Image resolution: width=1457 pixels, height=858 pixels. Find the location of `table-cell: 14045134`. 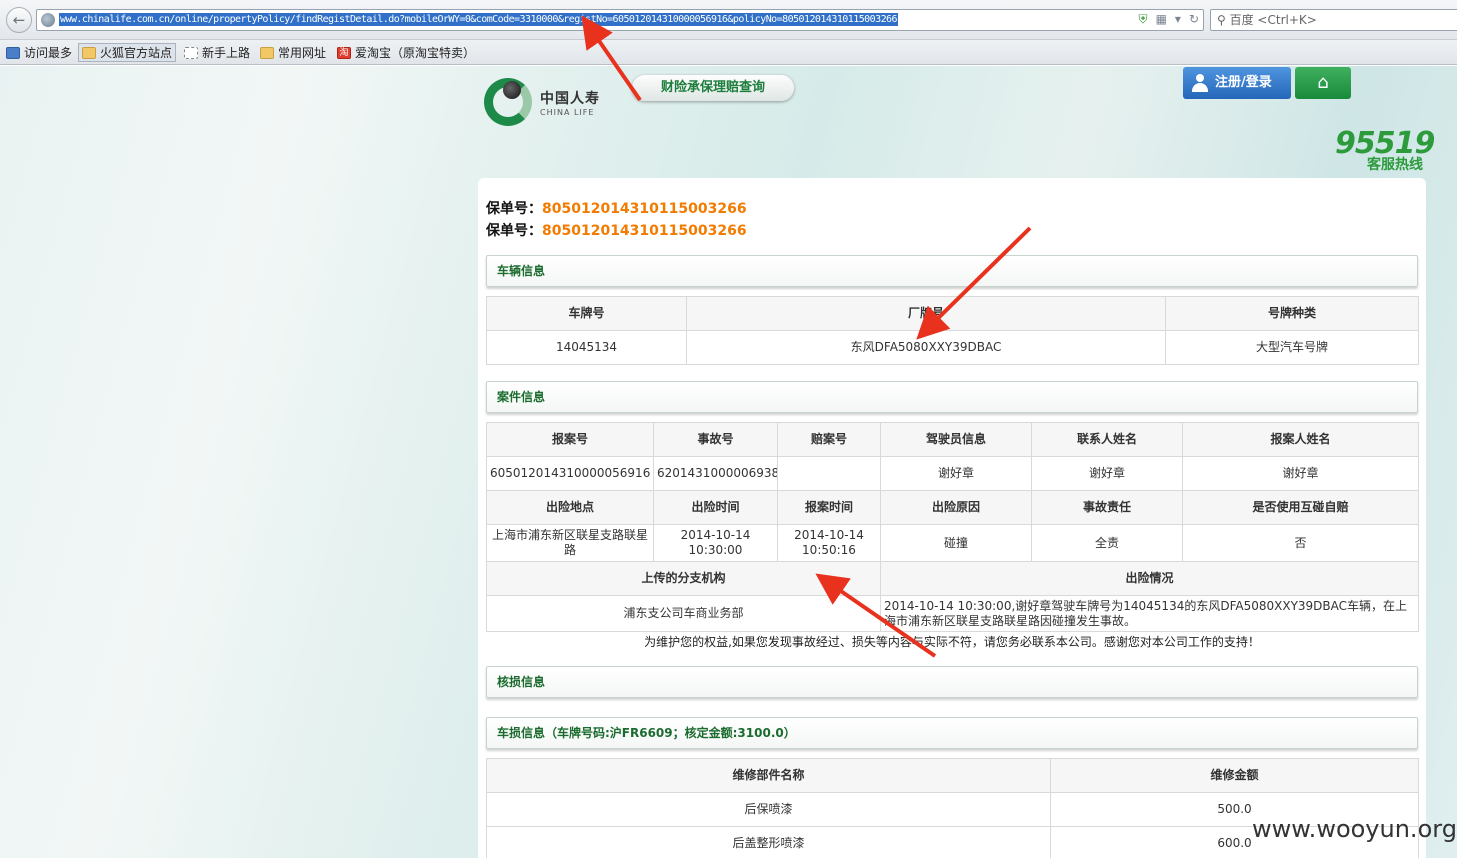

table-cell: 14045134 is located at coordinates (586, 347).